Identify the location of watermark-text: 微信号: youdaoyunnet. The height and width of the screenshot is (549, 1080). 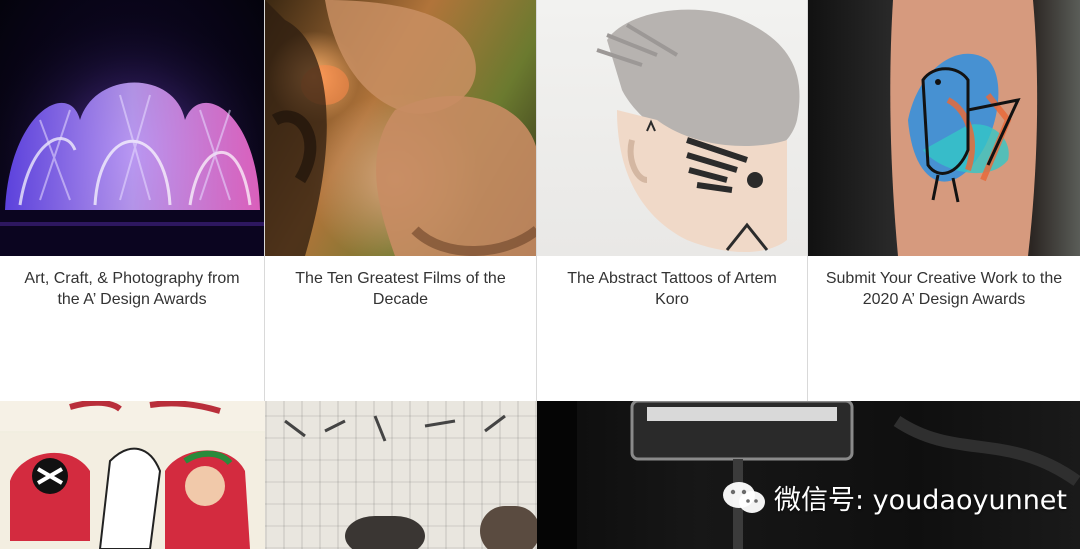
(921, 500).